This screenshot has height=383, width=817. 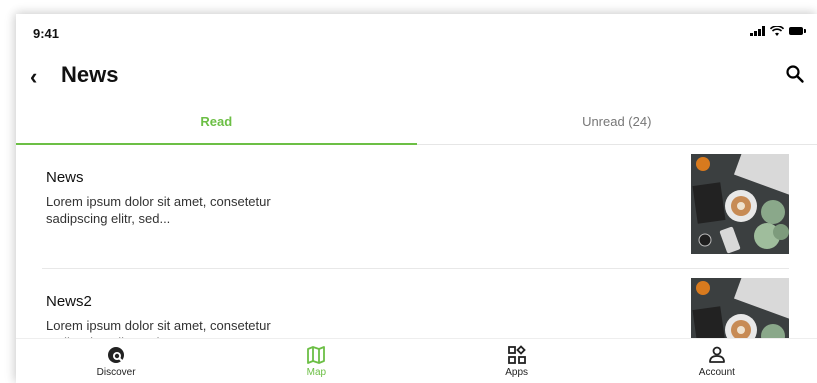 I want to click on nav-account: Account, so click(x=717, y=361).